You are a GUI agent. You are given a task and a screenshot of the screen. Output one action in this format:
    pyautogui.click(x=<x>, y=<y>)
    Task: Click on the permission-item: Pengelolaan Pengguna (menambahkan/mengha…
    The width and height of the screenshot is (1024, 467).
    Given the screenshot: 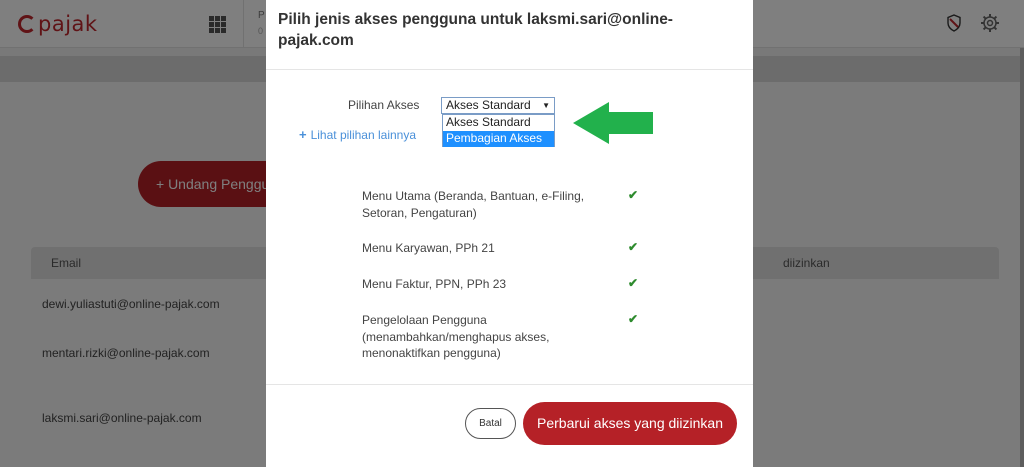 What is the action you would take?
    pyautogui.click(x=456, y=336)
    